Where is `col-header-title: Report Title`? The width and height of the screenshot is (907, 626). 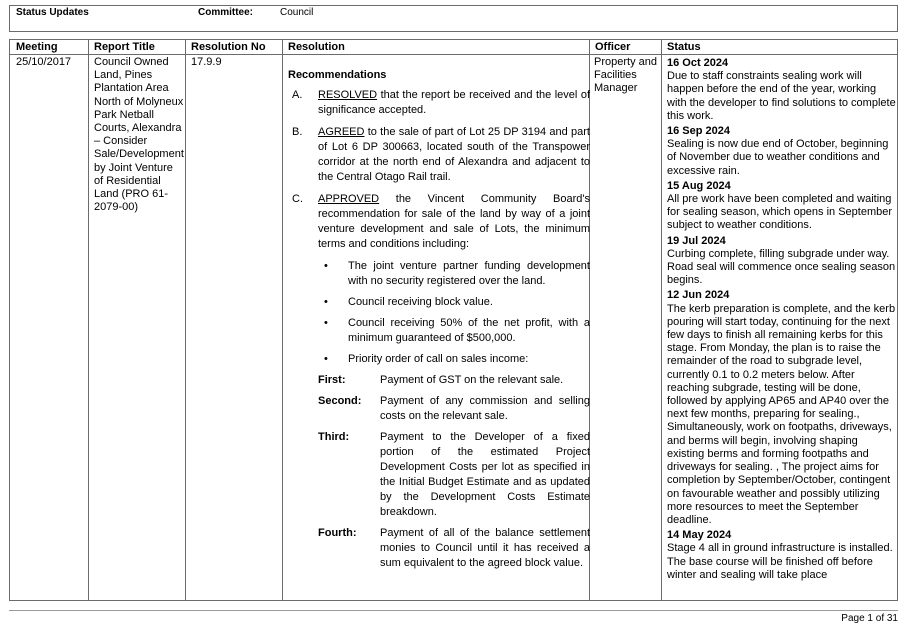 col-header-title: Report Title is located at coordinates (124, 47).